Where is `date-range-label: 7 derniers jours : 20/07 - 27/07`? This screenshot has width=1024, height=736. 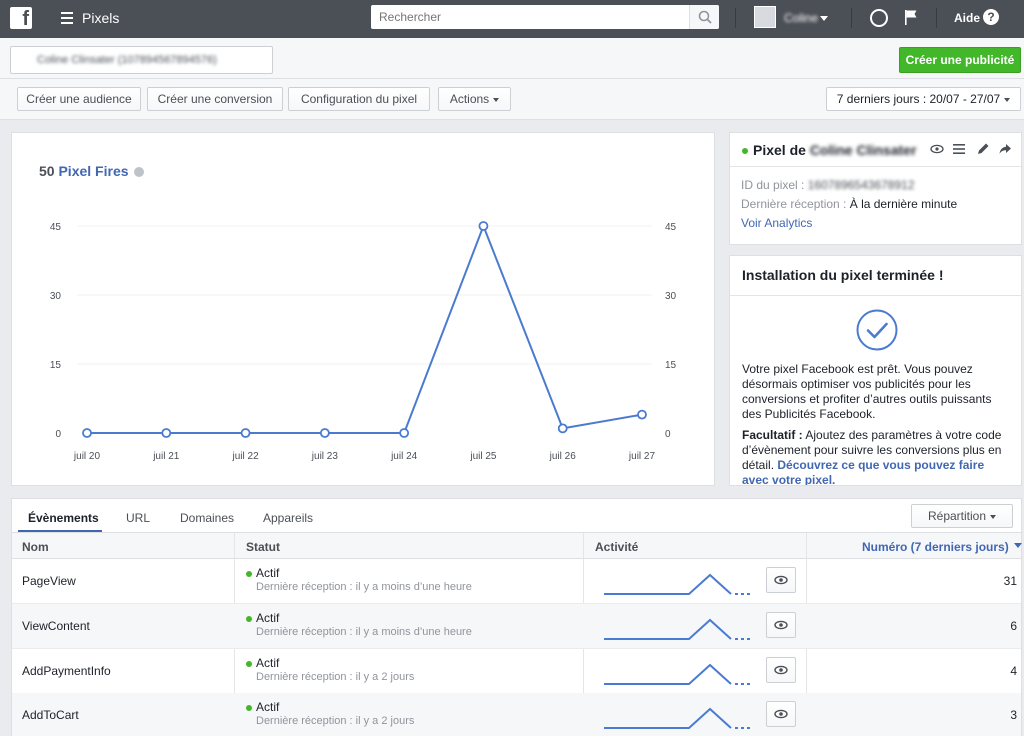 date-range-label: 7 derniers jours : 20/07 - 27/07 is located at coordinates (918, 99).